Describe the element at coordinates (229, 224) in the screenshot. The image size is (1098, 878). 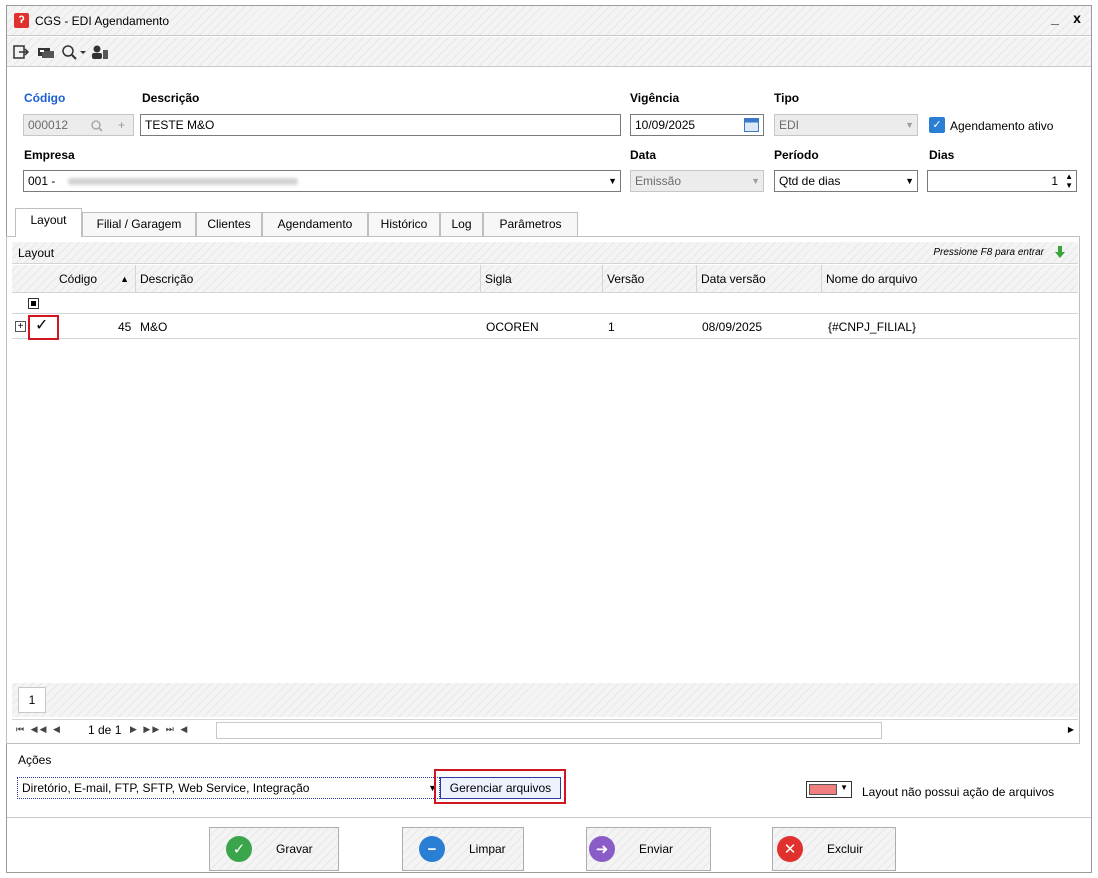
I see `tab-clientes: Clientes` at that location.